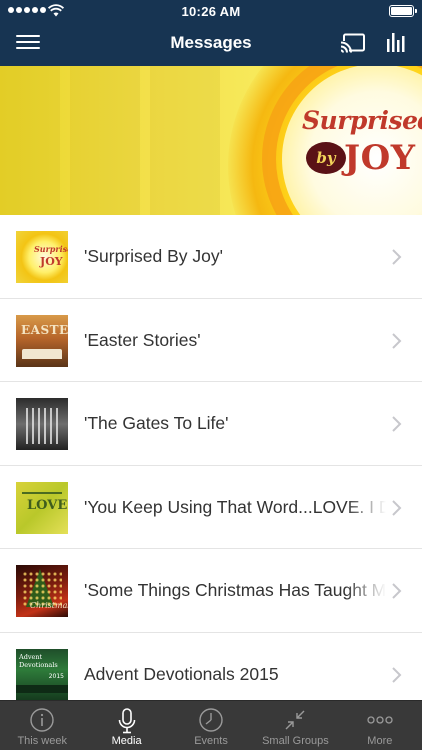 This screenshot has width=422, height=750. I want to click on tab-small-groups: Small Groups, so click(295, 725).